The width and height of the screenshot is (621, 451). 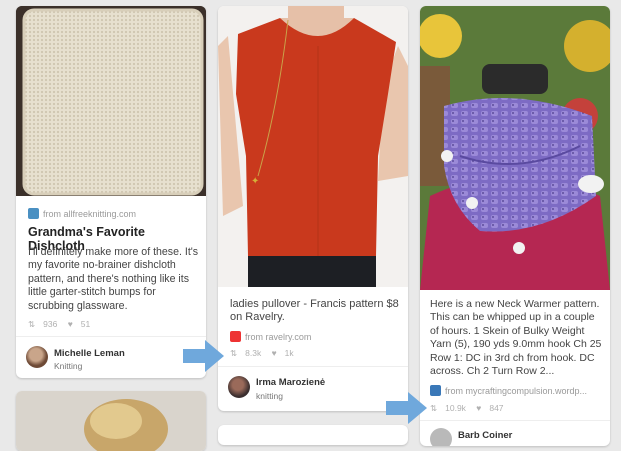 What do you see at coordinates (496, 408) in the screenshot?
I see `like-count: 847` at bounding box center [496, 408].